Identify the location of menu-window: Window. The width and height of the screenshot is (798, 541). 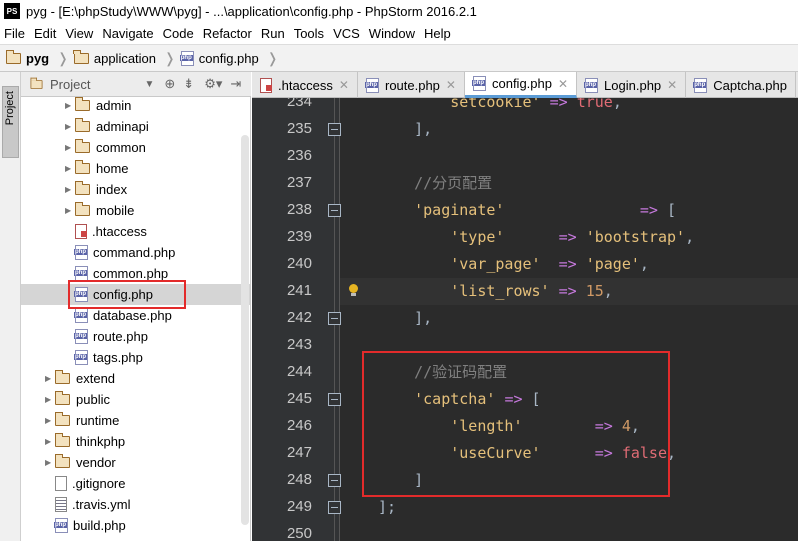
(392, 33).